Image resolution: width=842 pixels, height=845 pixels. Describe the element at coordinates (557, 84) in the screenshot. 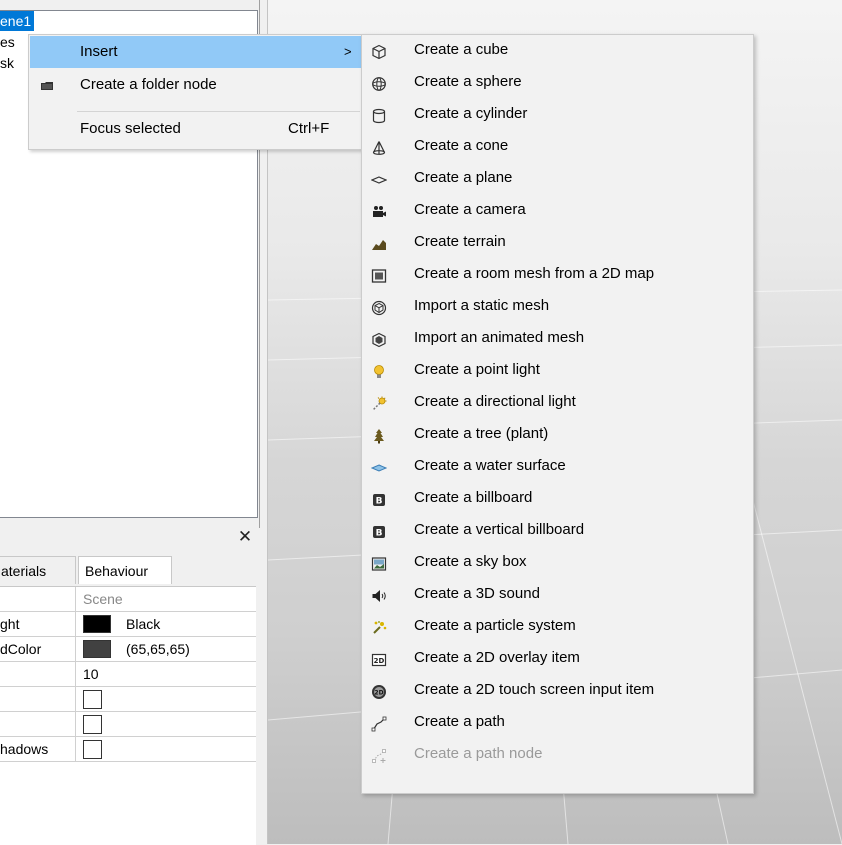

I see `menu-item-create-sphere: Create a sphere` at that location.